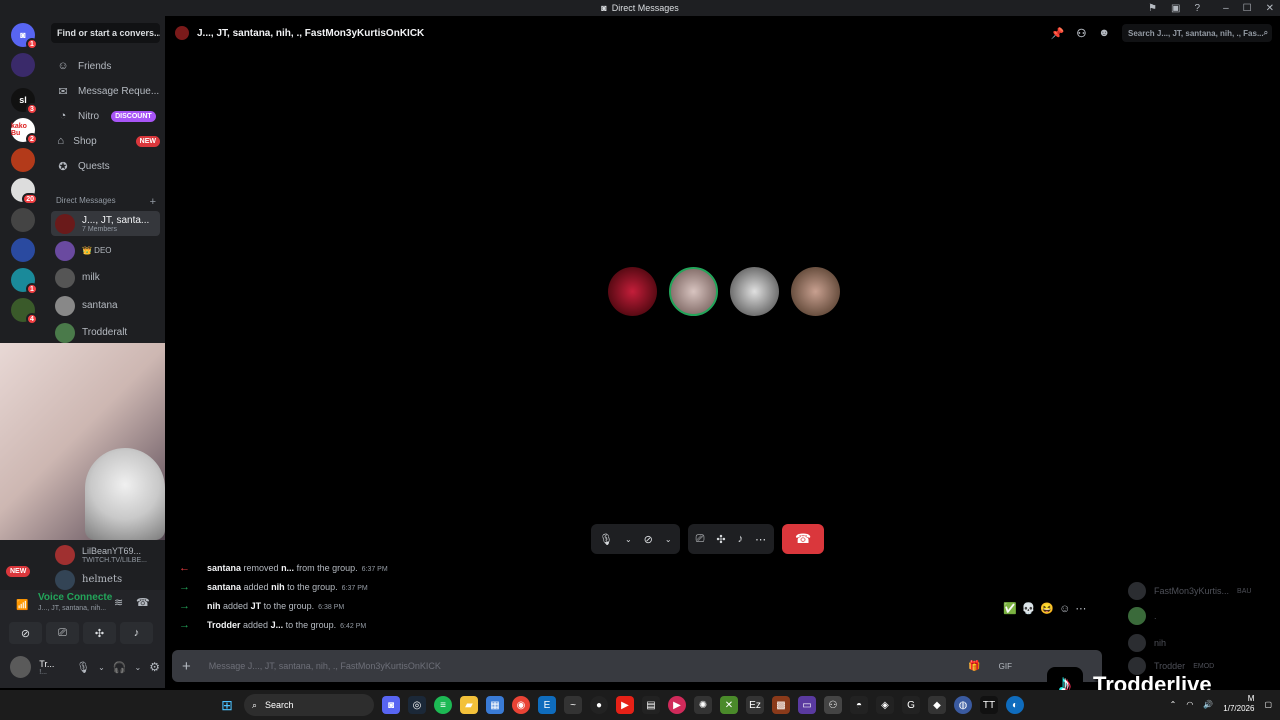 Image resolution: width=1280 pixels, height=720 pixels. Describe the element at coordinates (1029, 608) in the screenshot. I see `skull-reaction-icon: 💀` at that location.